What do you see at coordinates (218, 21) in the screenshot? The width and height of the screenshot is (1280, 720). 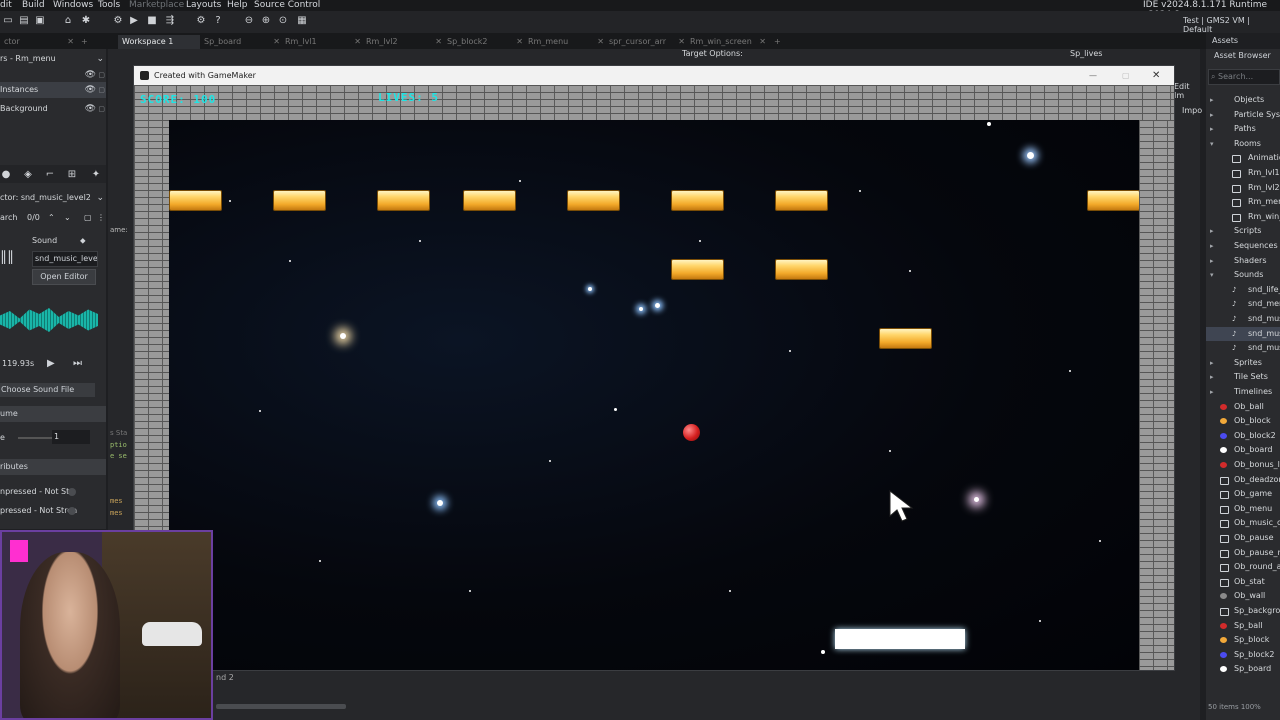 I see `help-icon: ?` at bounding box center [218, 21].